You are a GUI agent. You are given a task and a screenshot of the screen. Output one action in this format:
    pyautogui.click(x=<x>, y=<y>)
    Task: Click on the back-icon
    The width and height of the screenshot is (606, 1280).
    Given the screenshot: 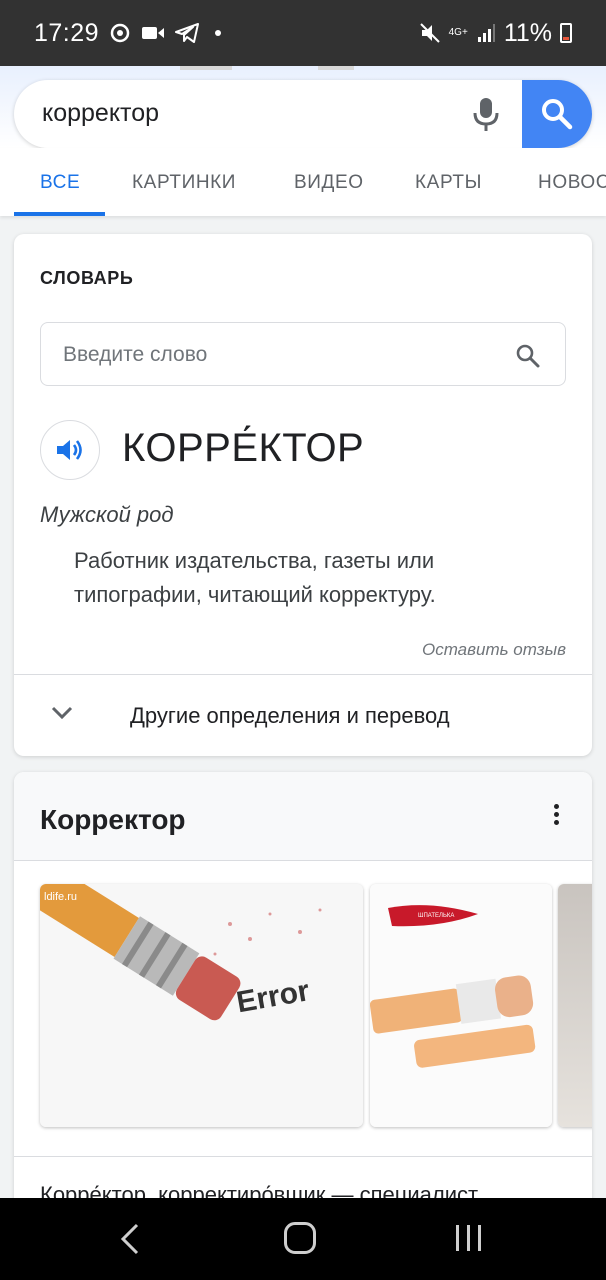 What is the action you would take?
    pyautogui.click(x=130, y=1239)
    